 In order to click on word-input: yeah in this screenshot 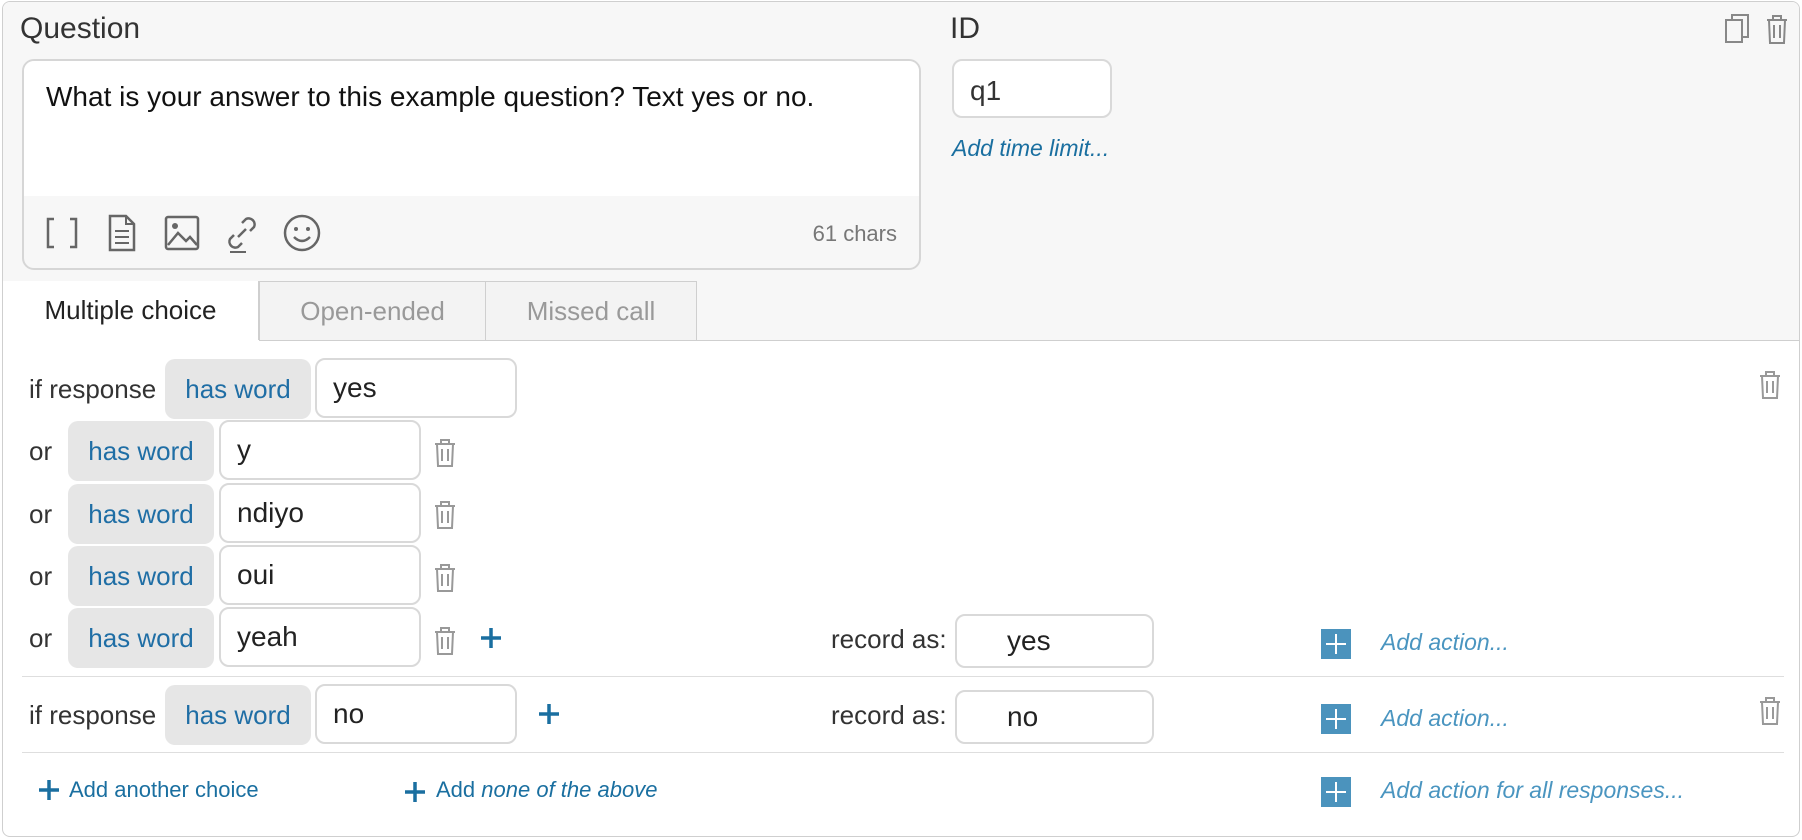, I will do `click(320, 637)`.